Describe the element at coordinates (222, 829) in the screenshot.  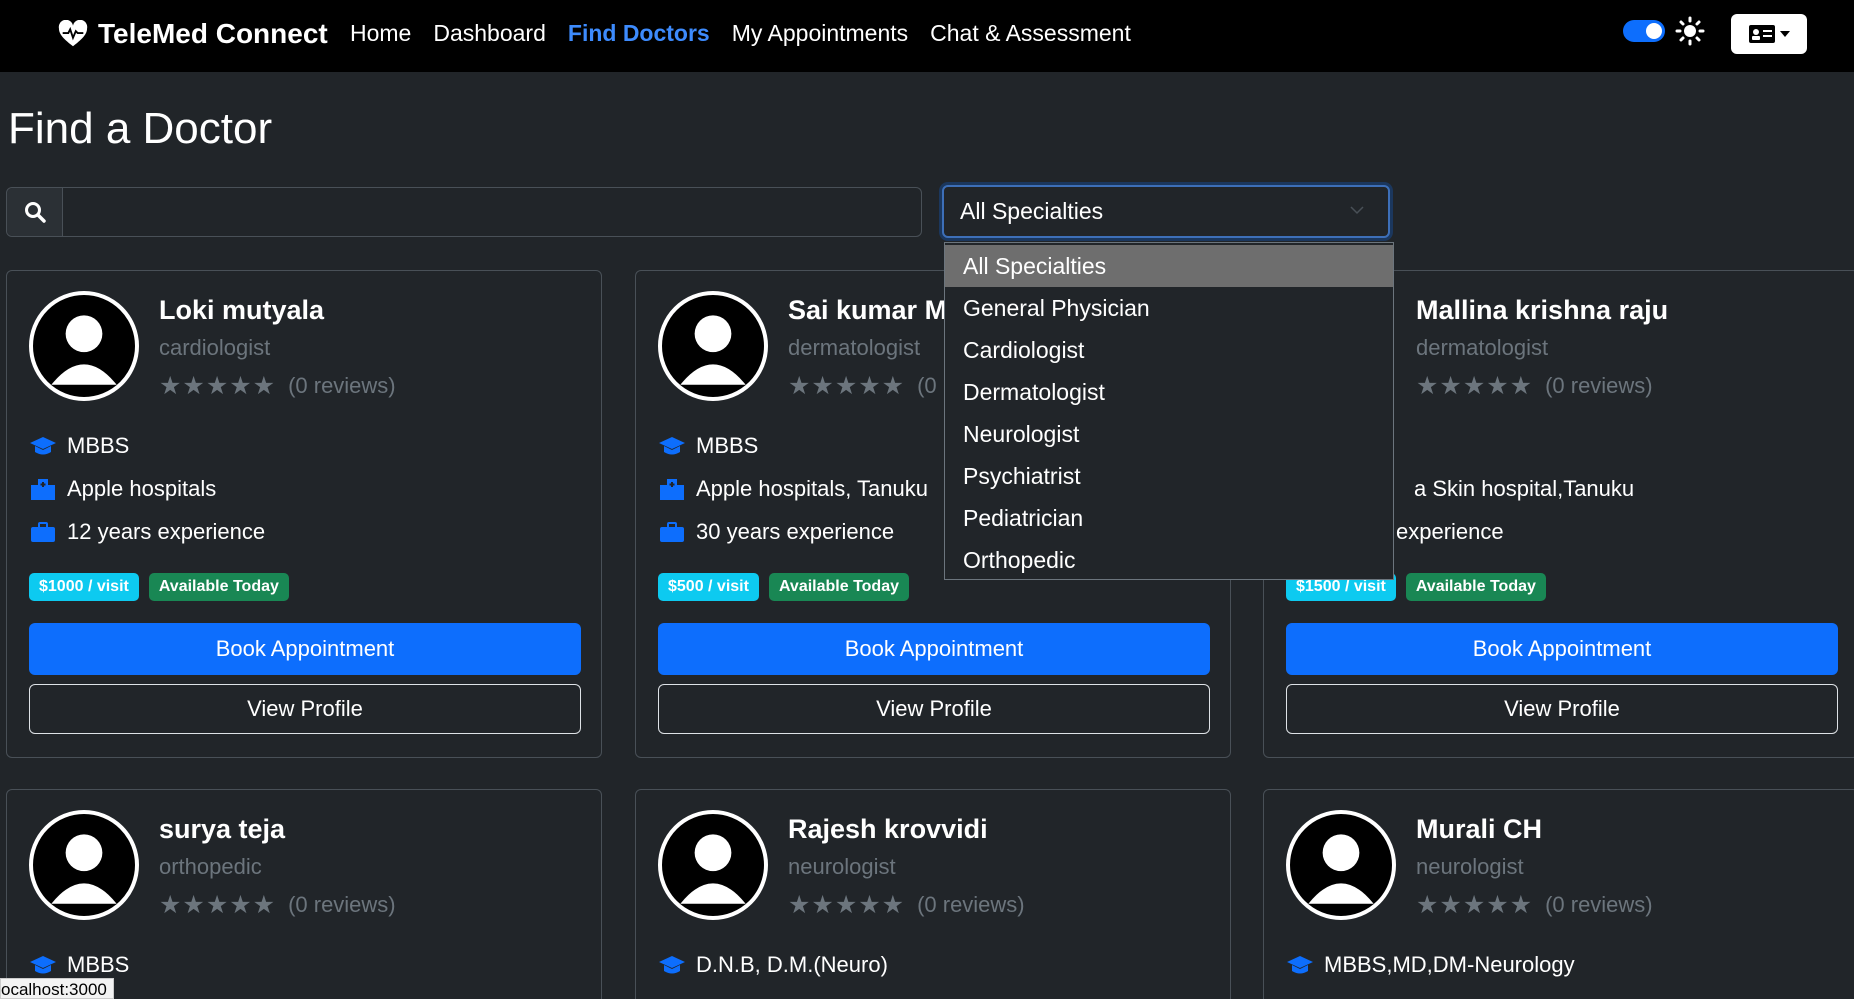
I see `doctor-name: surya teja` at that location.